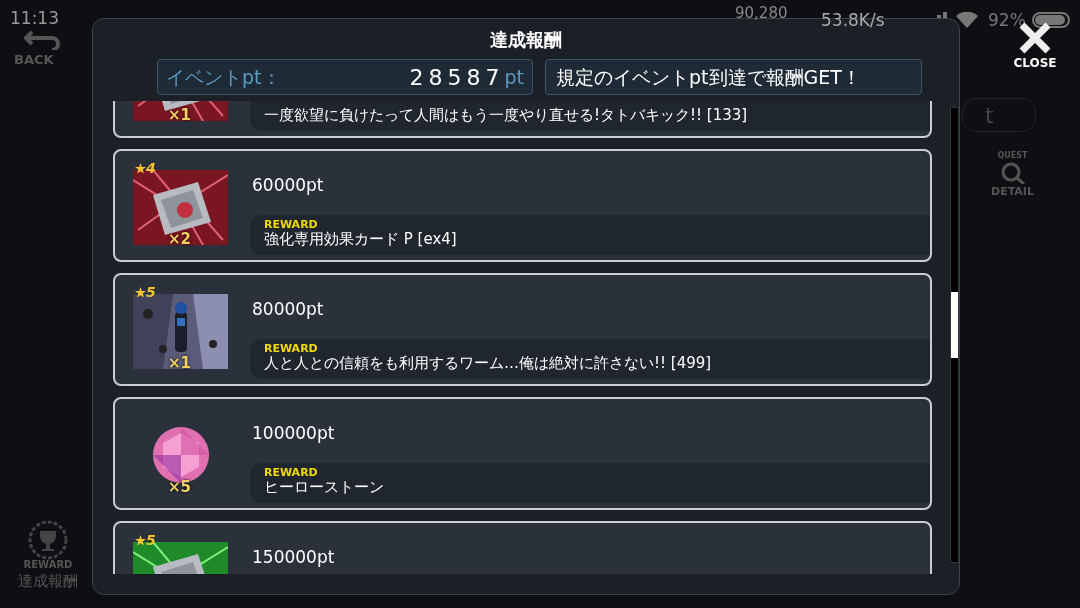  Describe the element at coordinates (48, 540) in the screenshot. I see `trophy-icon` at that location.